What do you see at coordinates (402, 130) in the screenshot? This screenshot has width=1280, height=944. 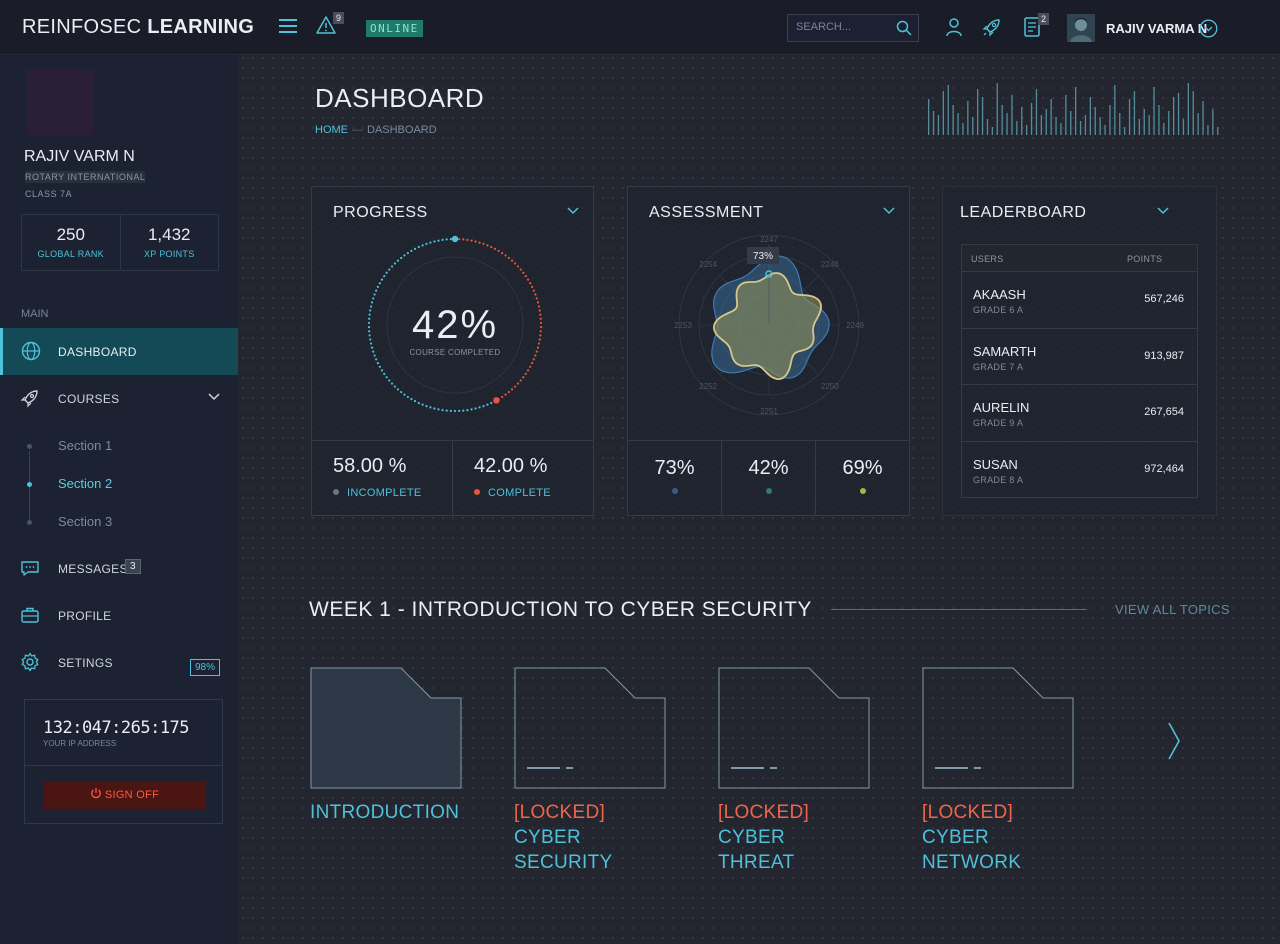 I see `breadcrumb-current: DASHBOARD` at bounding box center [402, 130].